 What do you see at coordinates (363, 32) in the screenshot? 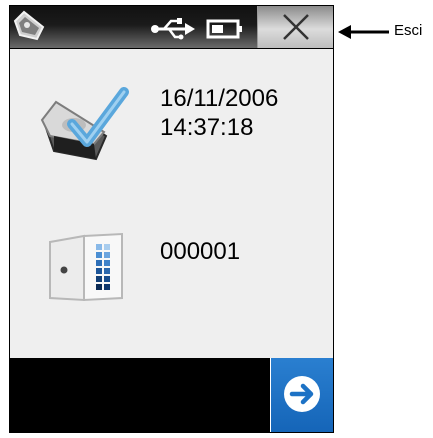
I see `left-arrow-icon` at bounding box center [363, 32].